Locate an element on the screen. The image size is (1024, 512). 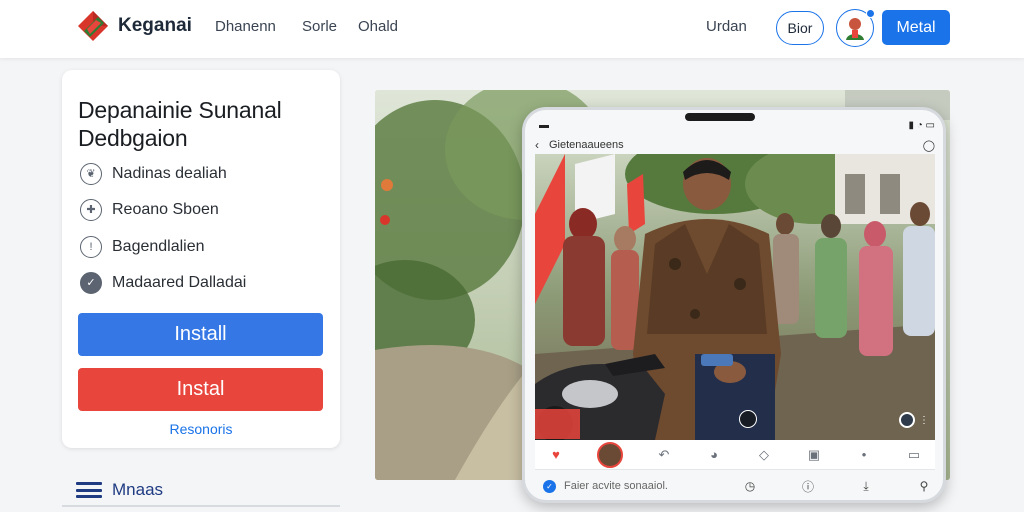
info-icon: ! is located at coordinates (91, 247).